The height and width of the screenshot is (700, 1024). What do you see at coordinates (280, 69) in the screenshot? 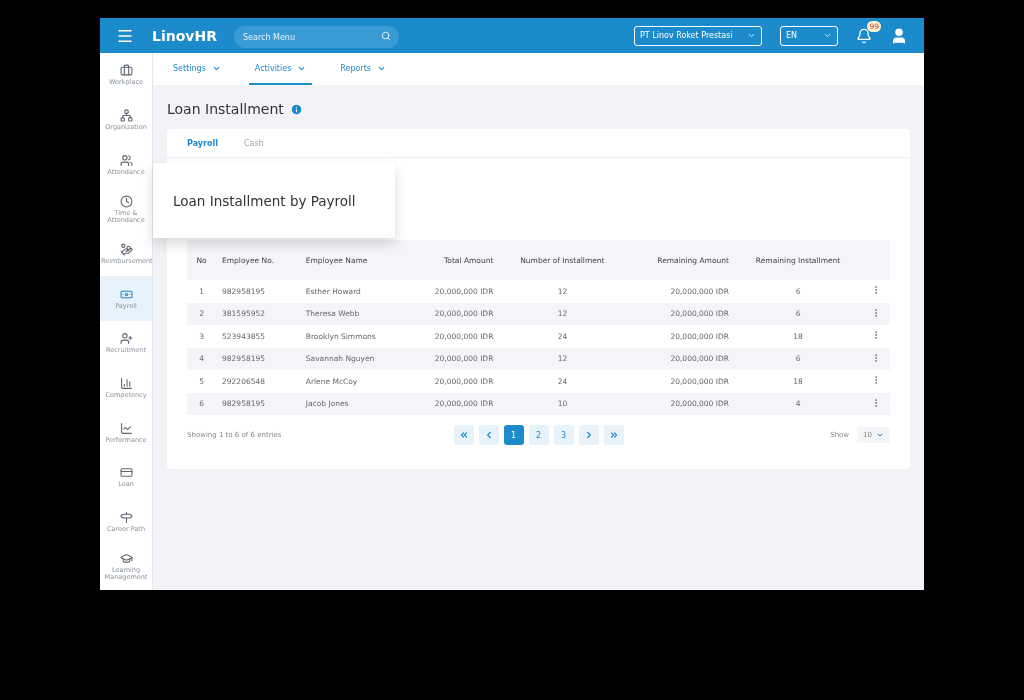
I see `nav-tab: Activities` at bounding box center [280, 69].